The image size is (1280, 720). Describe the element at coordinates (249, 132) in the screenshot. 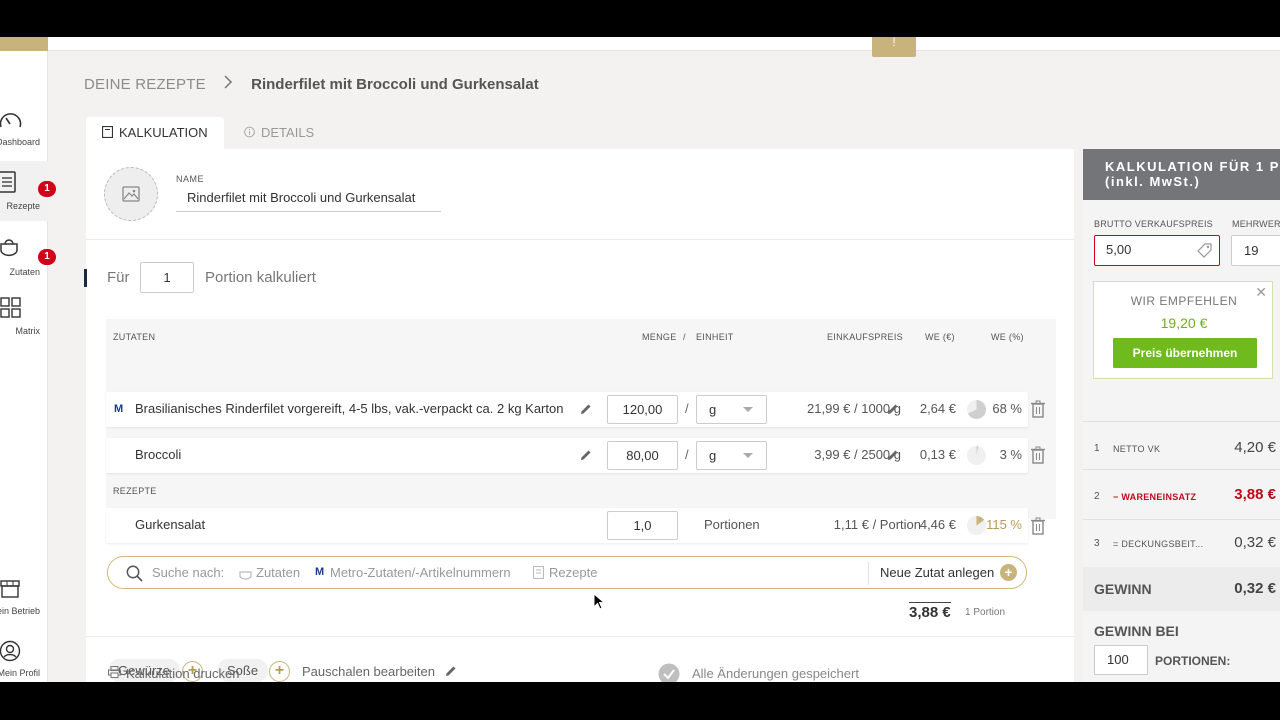

I see `info-icon` at that location.